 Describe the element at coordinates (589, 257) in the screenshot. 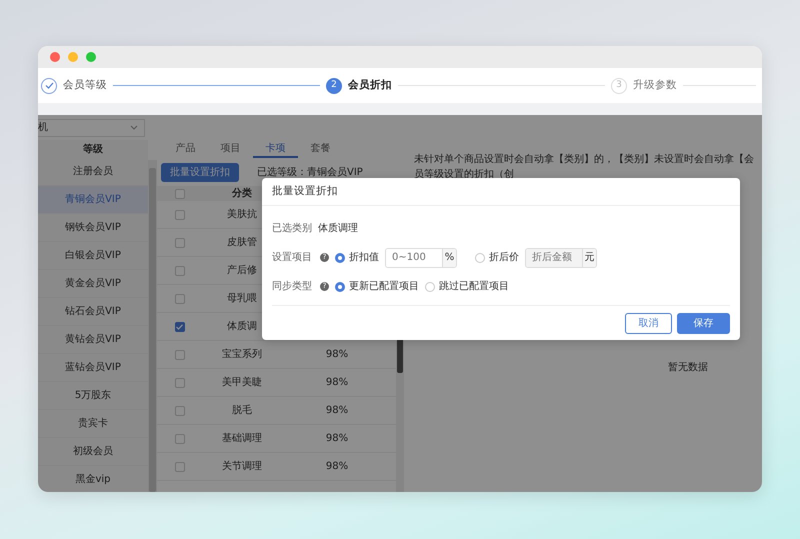

I see `unit-label: 元` at that location.